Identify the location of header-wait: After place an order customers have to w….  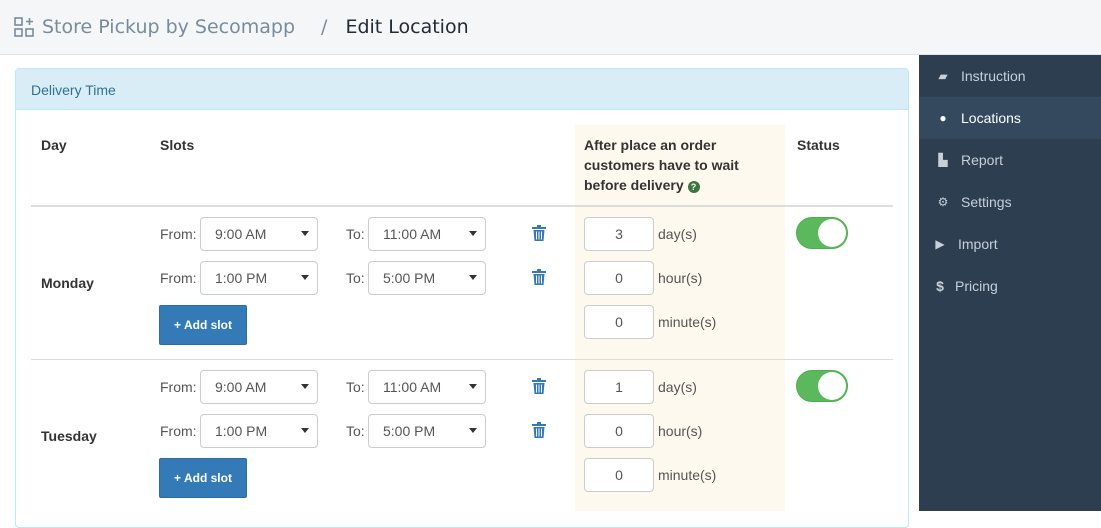
(661, 165).